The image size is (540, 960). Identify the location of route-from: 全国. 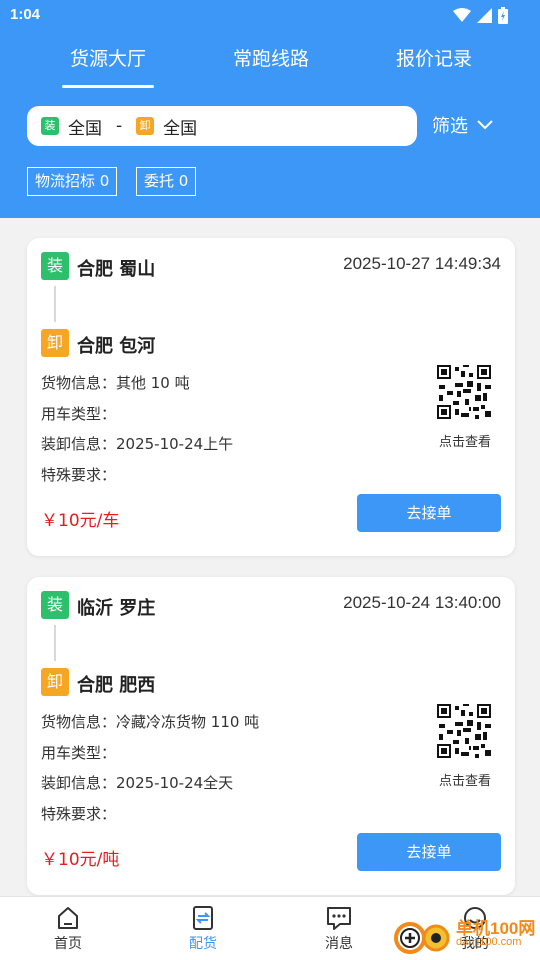
(85, 128).